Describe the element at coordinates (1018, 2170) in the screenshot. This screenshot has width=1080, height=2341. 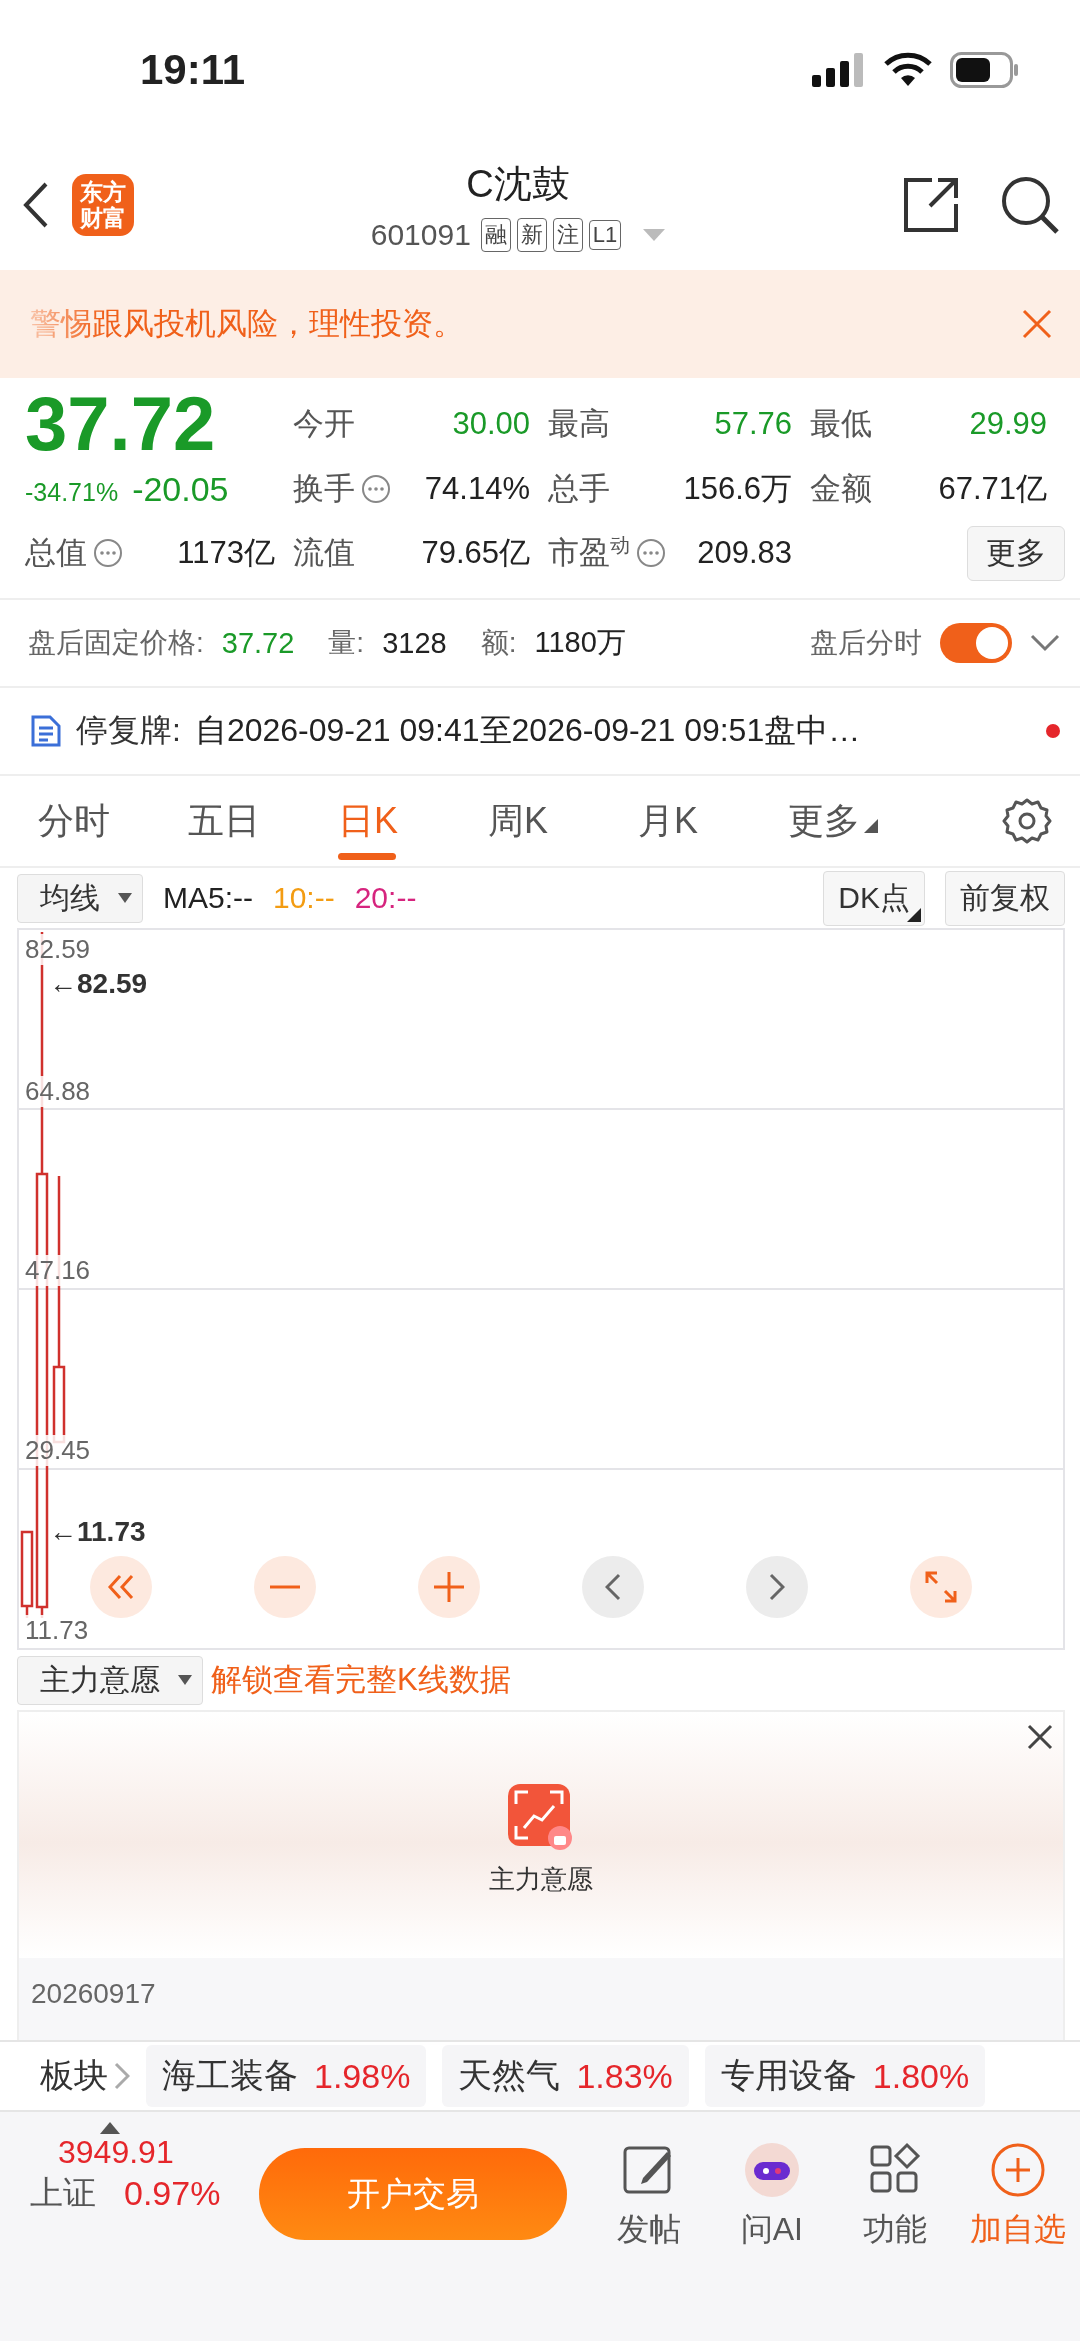
I see `add-icon` at that location.